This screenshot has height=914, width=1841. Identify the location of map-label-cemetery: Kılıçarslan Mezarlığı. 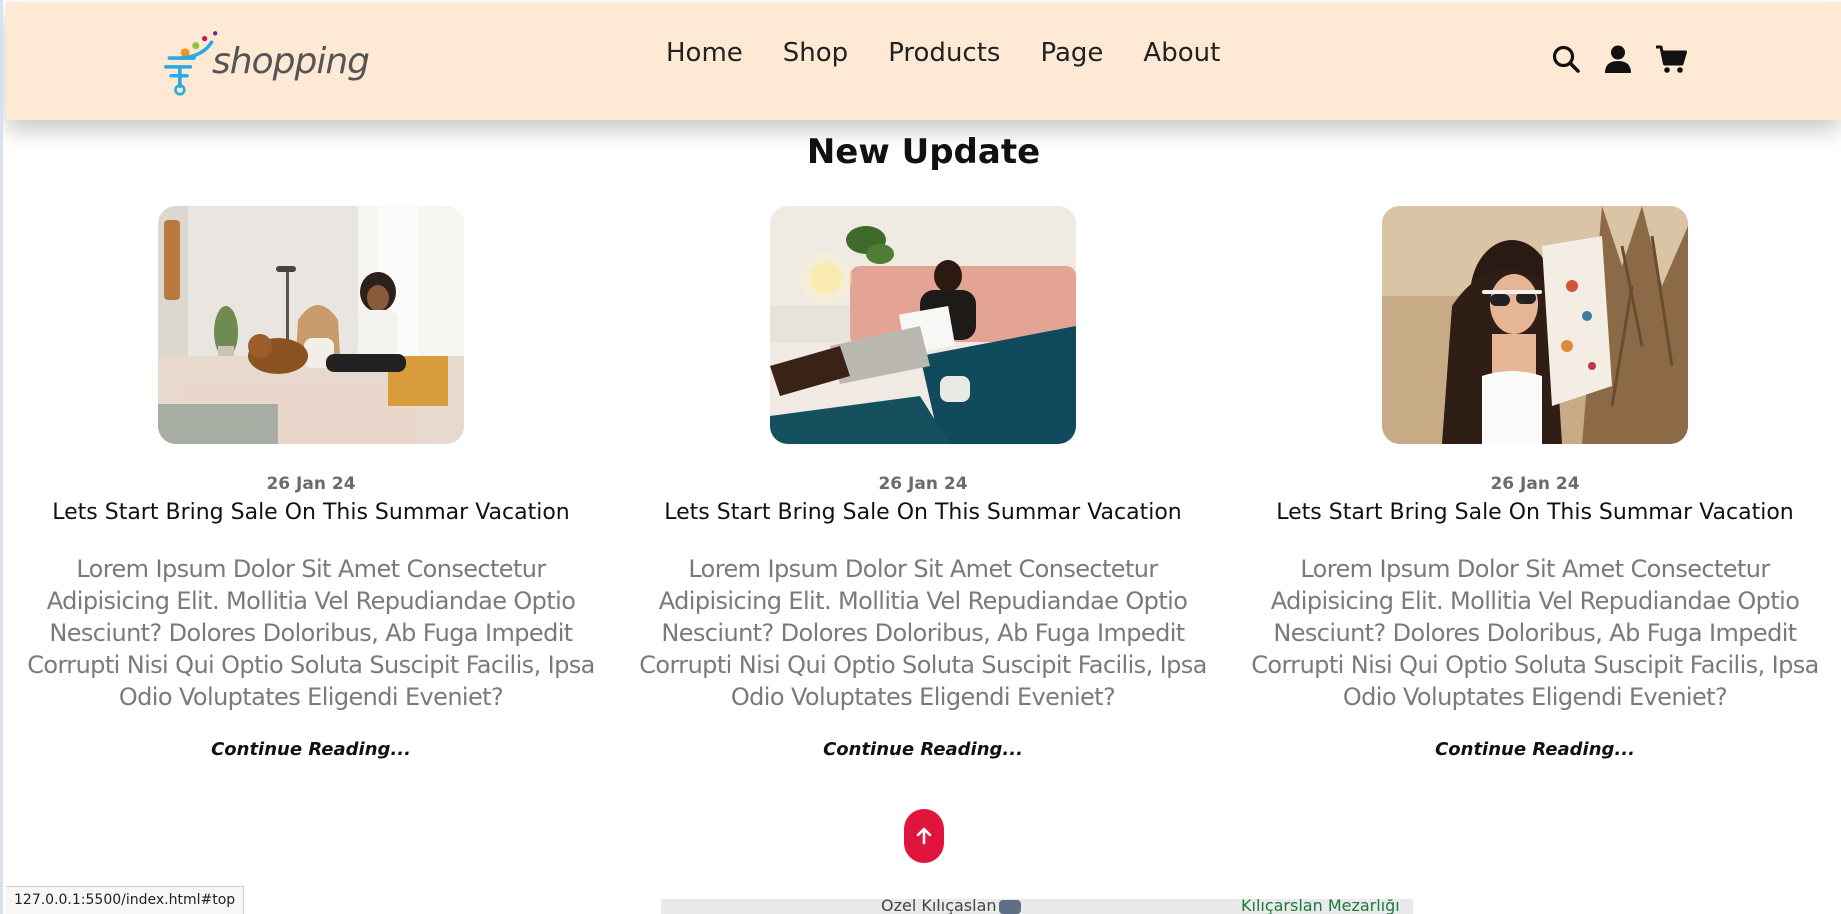
(1320, 906).